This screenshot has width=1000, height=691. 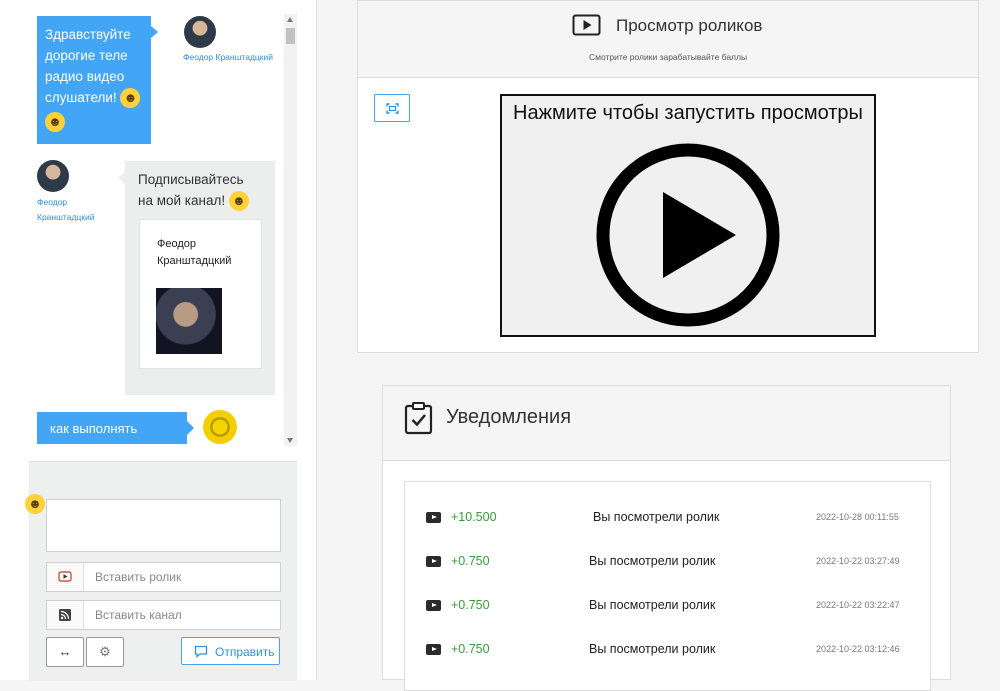 I want to click on grin-emoji-icon: ☻, so click(x=130, y=98).